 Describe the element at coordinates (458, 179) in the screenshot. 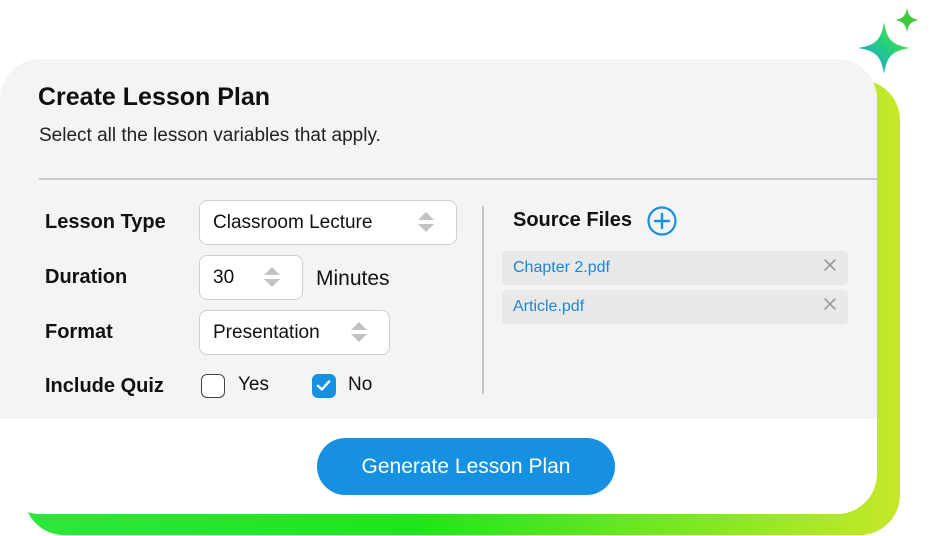

I see `header-divider` at that location.